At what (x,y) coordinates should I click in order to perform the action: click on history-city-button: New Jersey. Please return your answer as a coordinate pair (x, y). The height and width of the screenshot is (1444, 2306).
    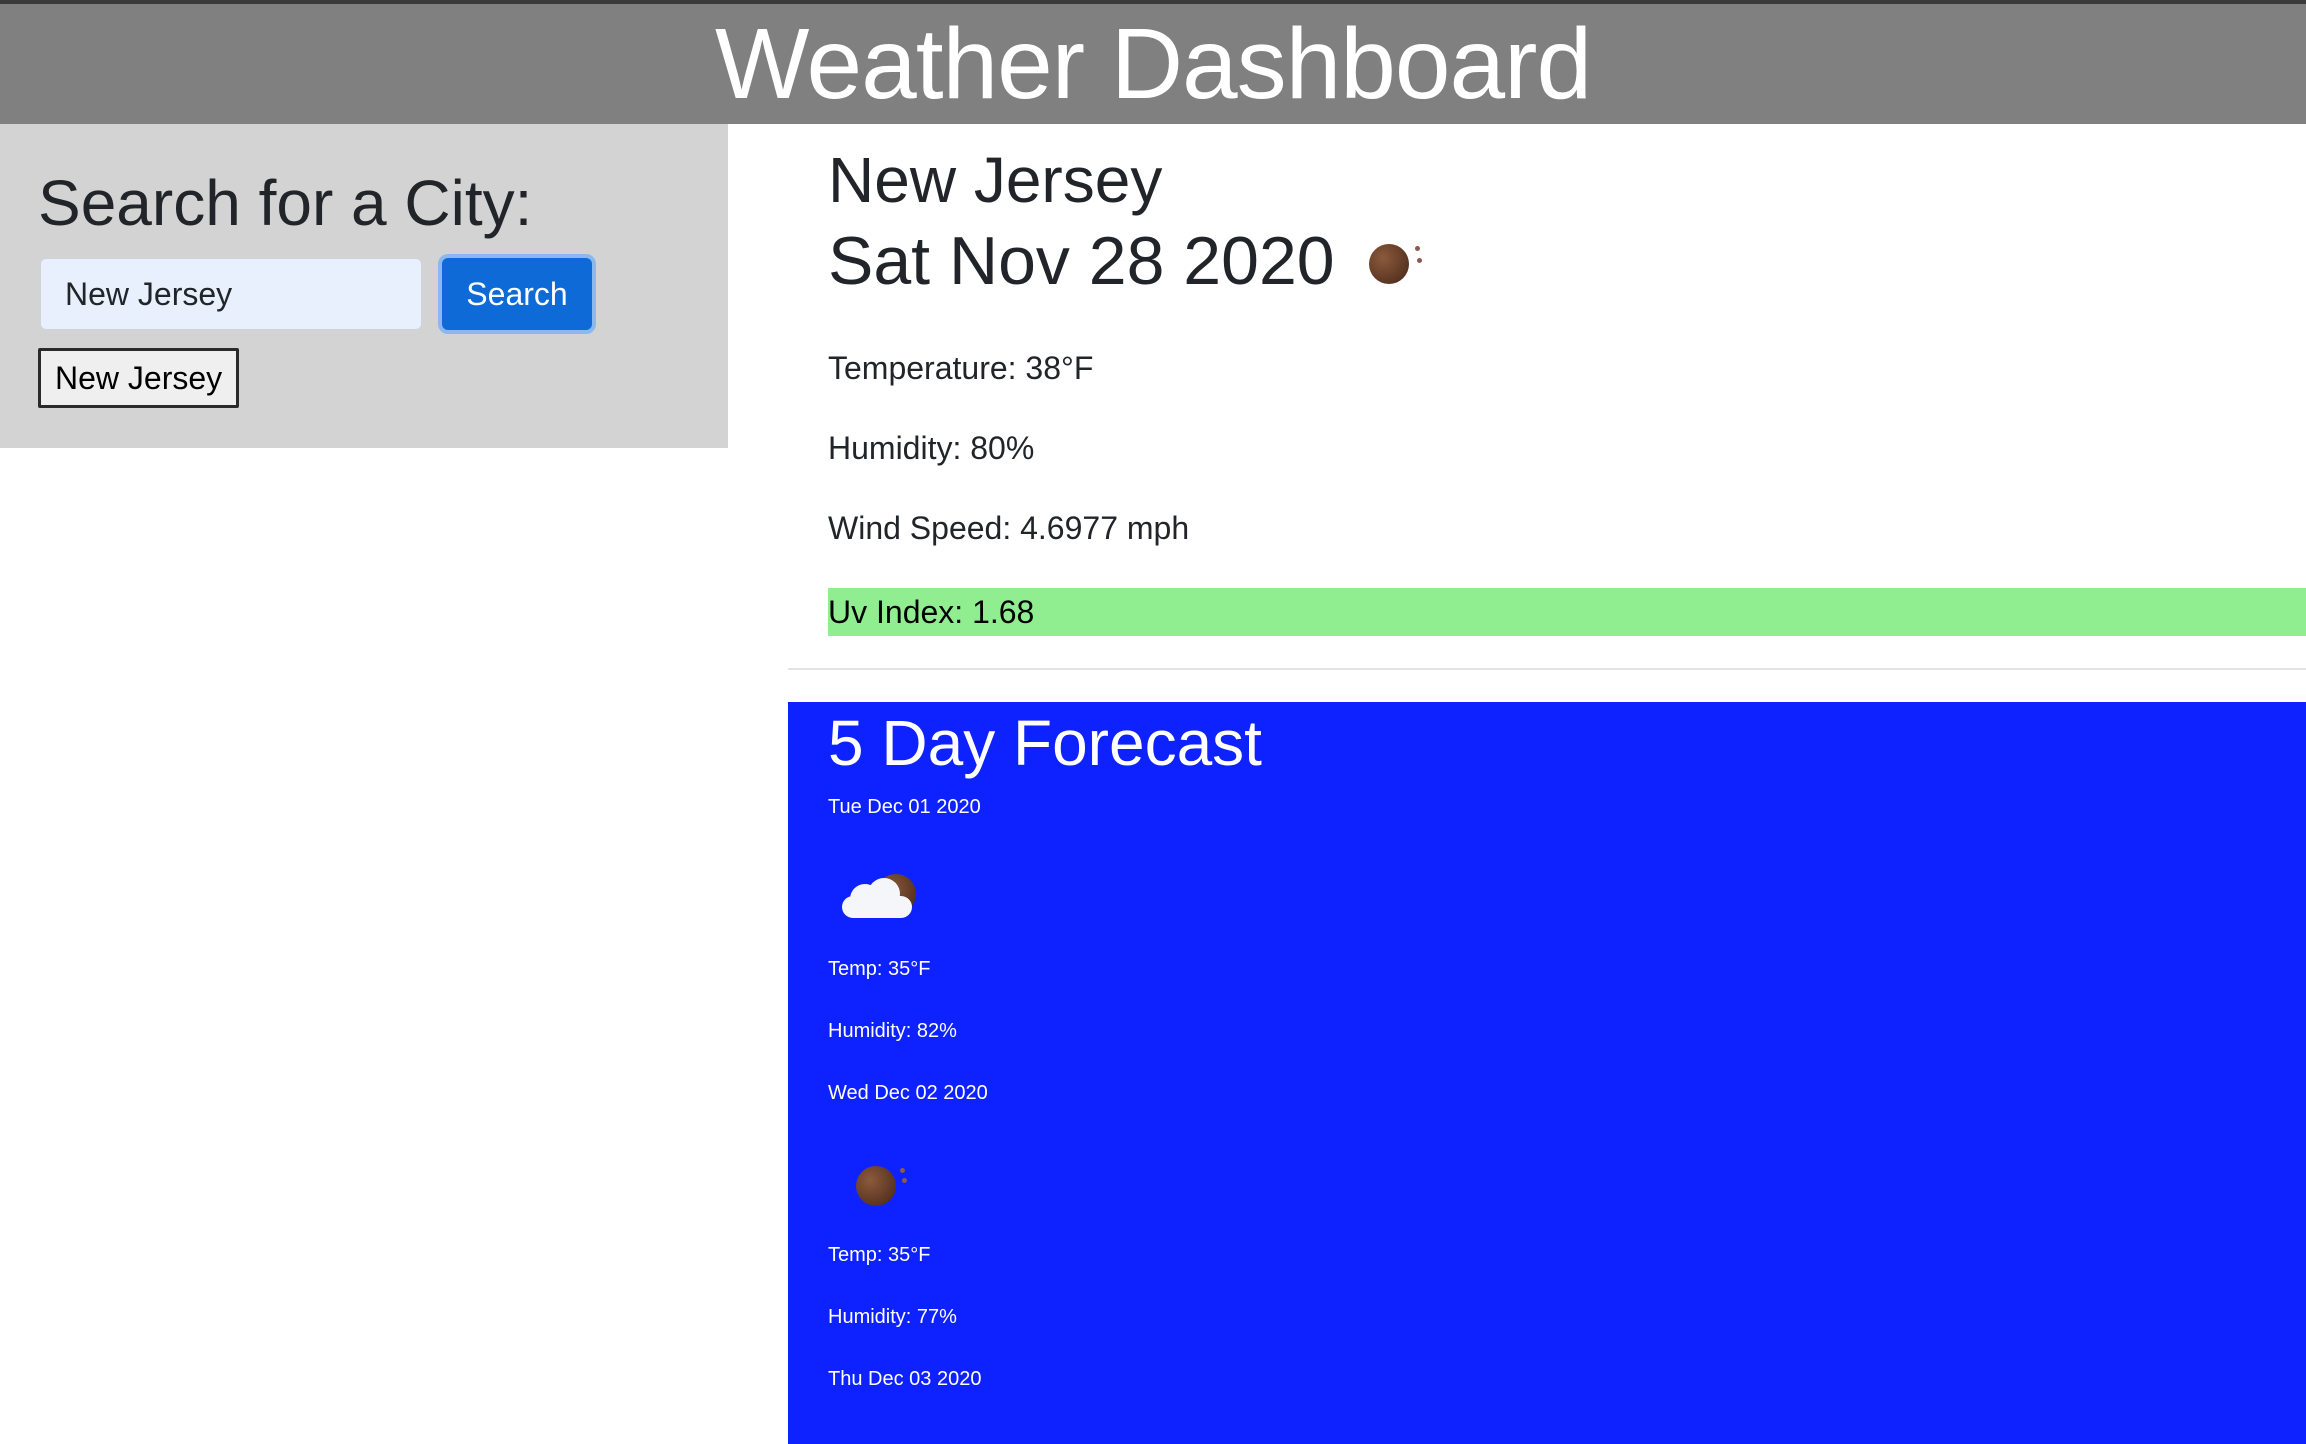
    Looking at the image, I should click on (139, 378).